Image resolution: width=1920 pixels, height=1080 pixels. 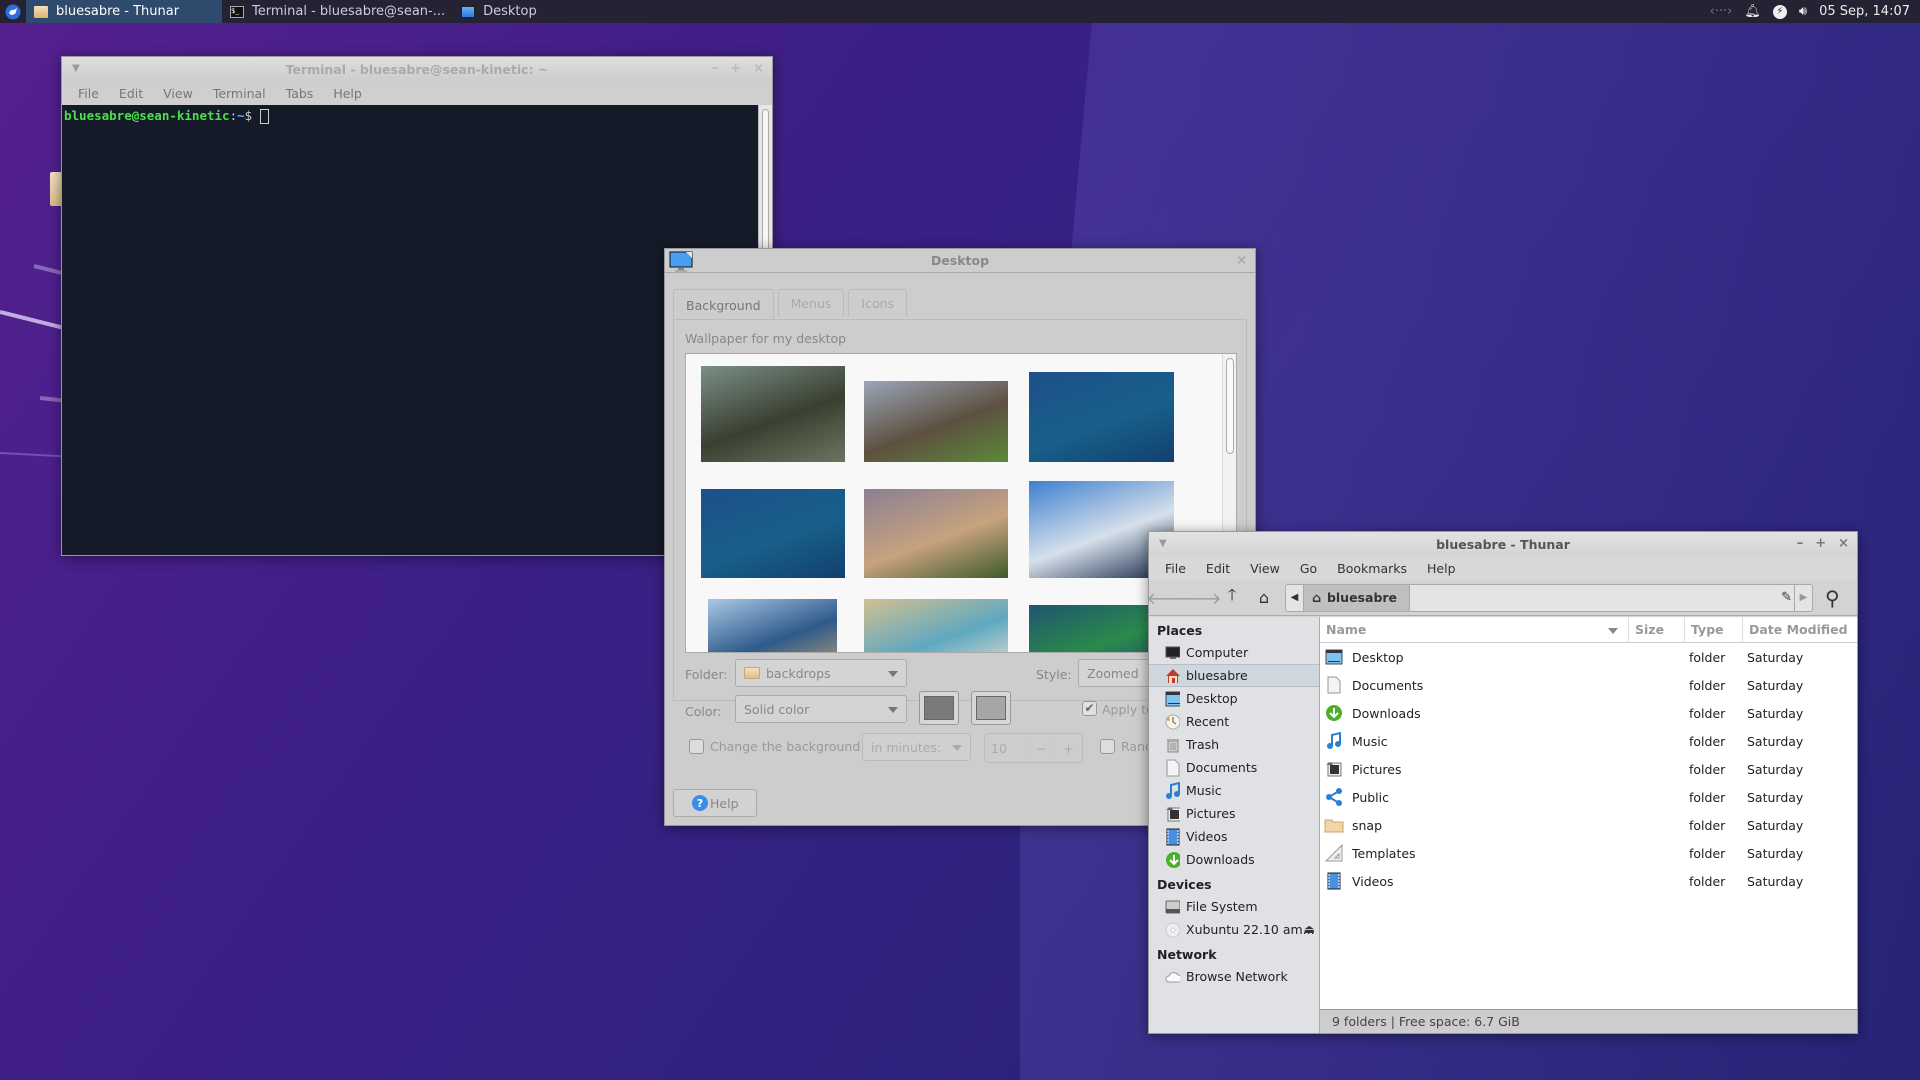 I want to click on interval-unit-combo: in minutes:, so click(x=916, y=747).